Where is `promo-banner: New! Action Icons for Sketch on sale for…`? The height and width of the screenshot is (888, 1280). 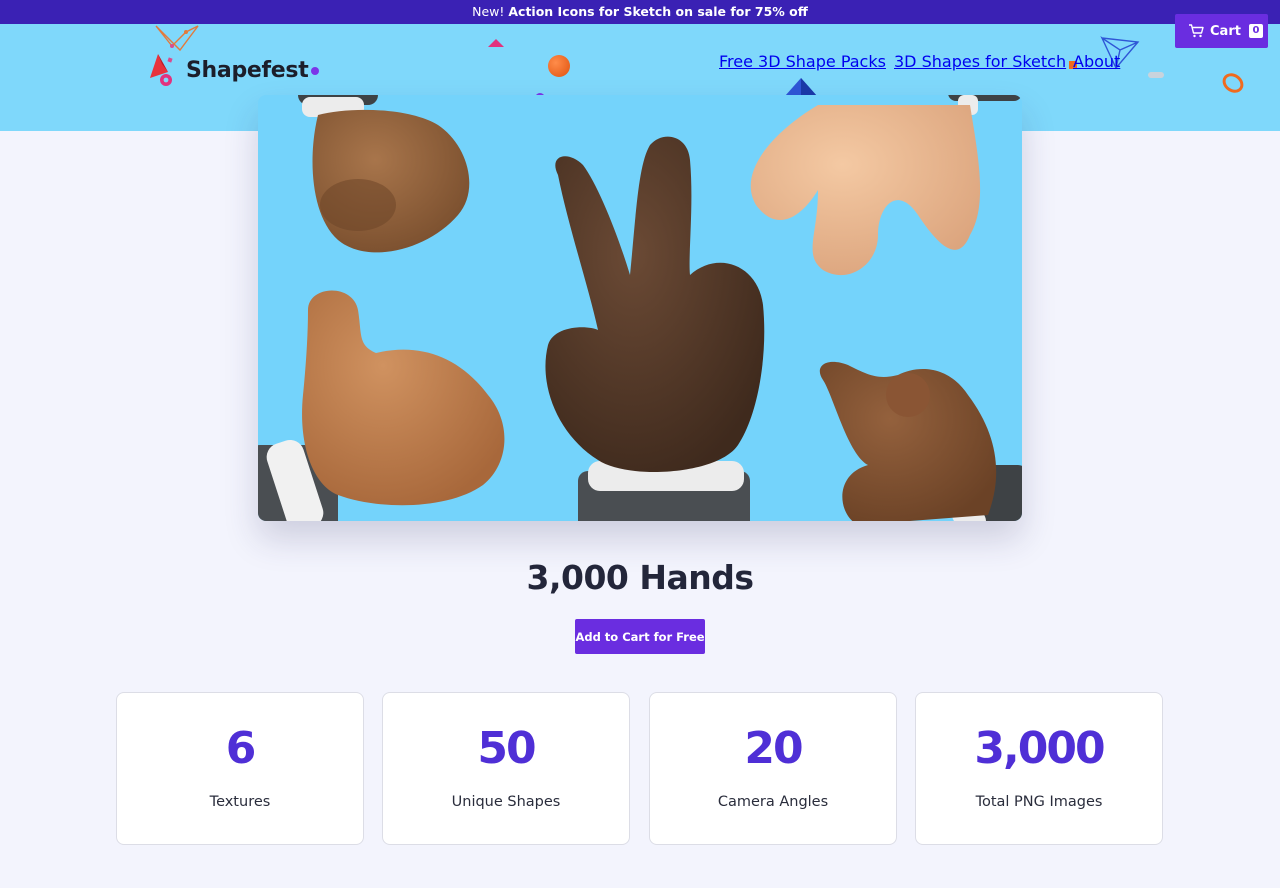 promo-banner: New! Action Icons for Sketch on sale for… is located at coordinates (640, 12).